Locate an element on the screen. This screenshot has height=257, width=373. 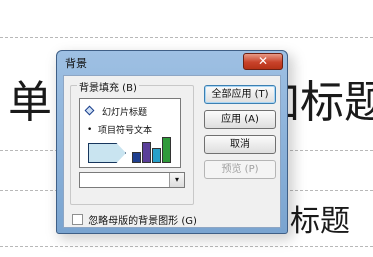
fill-color-dropdown: ▾ is located at coordinates (132, 180).